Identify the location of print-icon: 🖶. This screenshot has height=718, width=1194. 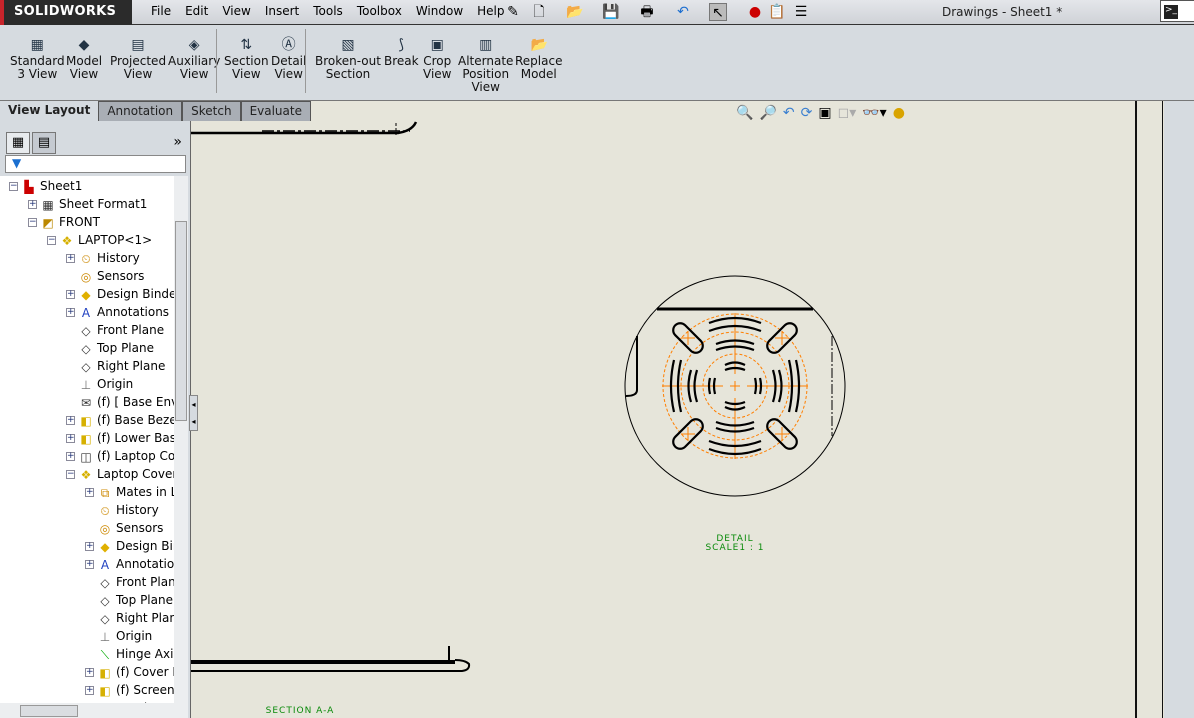
(647, 12).